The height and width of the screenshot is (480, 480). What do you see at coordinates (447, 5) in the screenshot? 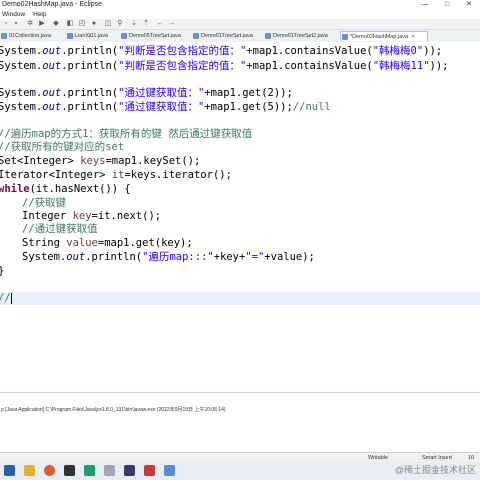
I see `maximize-button: □` at bounding box center [447, 5].